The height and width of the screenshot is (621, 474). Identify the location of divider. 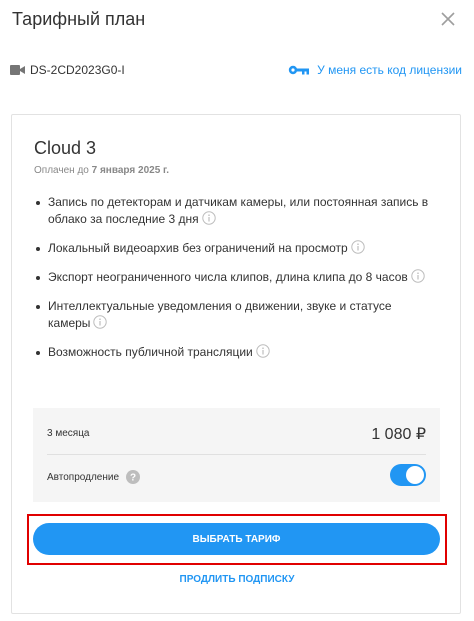
(236, 454).